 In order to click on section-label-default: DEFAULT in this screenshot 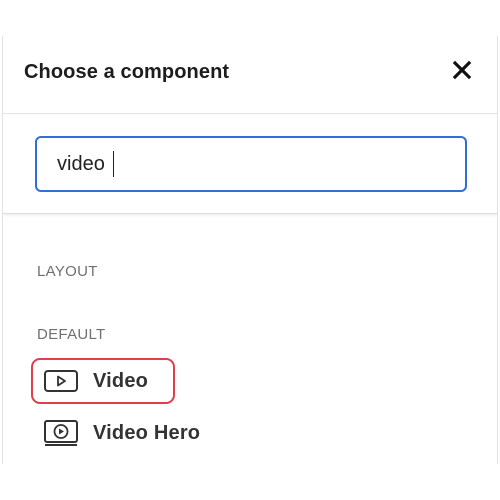, I will do `click(71, 334)`.